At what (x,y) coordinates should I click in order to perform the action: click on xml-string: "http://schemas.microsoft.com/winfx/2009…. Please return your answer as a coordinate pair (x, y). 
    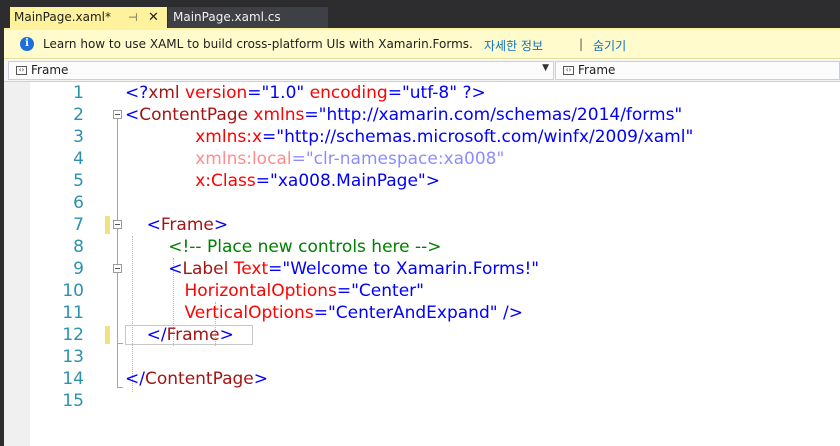
    Looking at the image, I should click on (485, 137).